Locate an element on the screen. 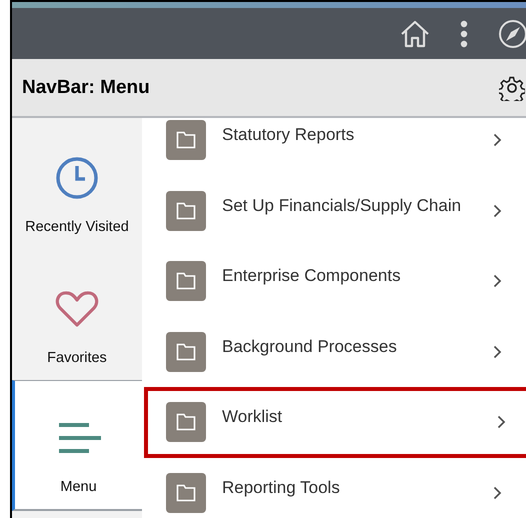 The image size is (526, 518). folder-link: Enterprise Components is located at coordinates (335, 281).